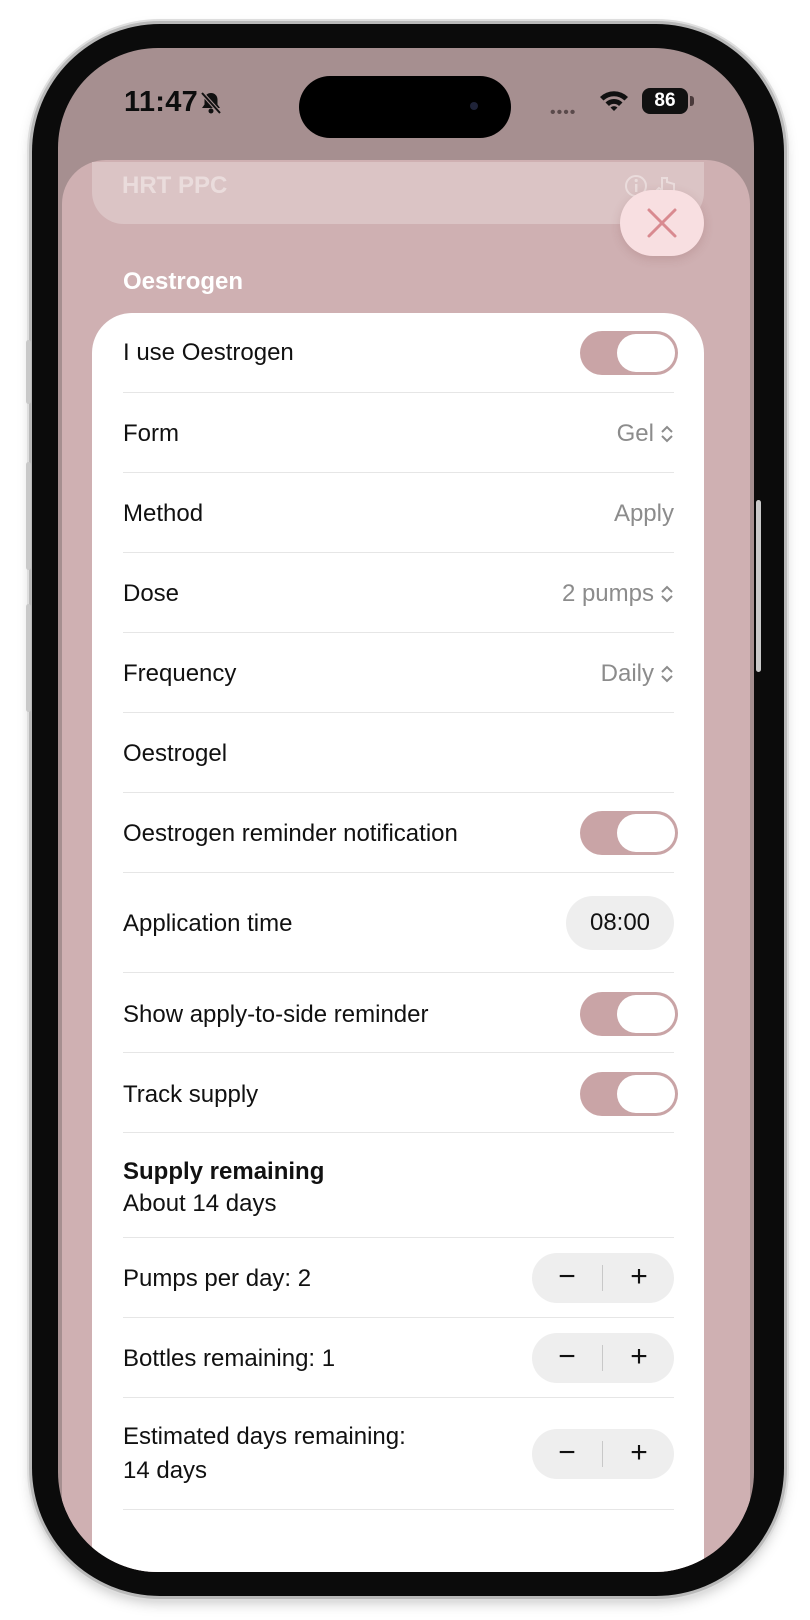  What do you see at coordinates (398, 1454) in the screenshot?
I see `estimated-days-row: Estimated days remaining: 14 days − +` at bounding box center [398, 1454].